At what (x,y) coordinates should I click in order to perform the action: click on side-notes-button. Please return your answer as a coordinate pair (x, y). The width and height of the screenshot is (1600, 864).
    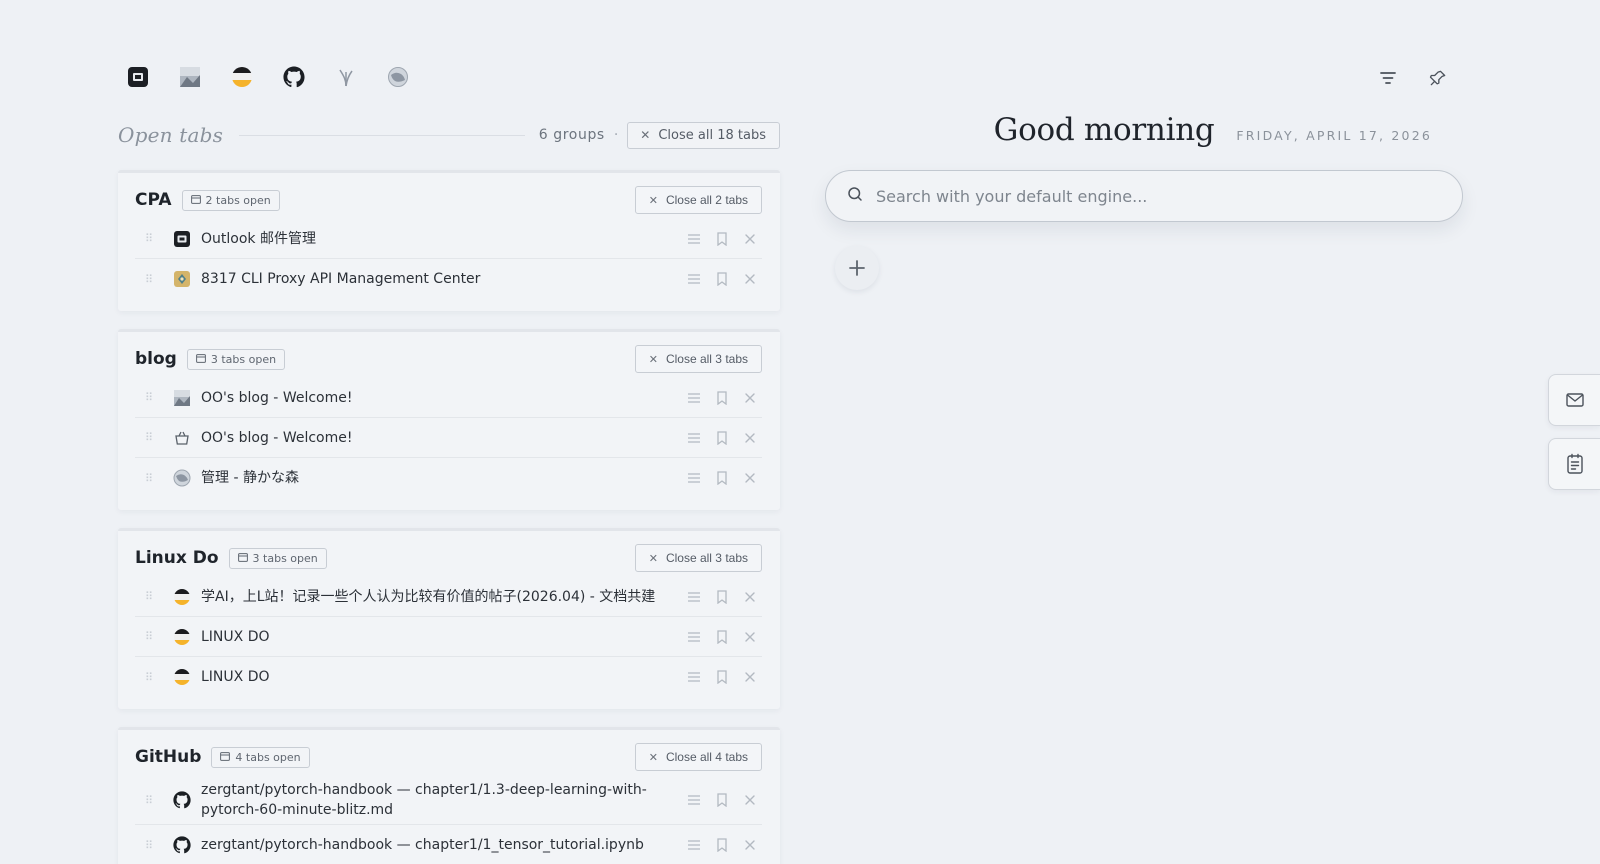
    Looking at the image, I should click on (1574, 464).